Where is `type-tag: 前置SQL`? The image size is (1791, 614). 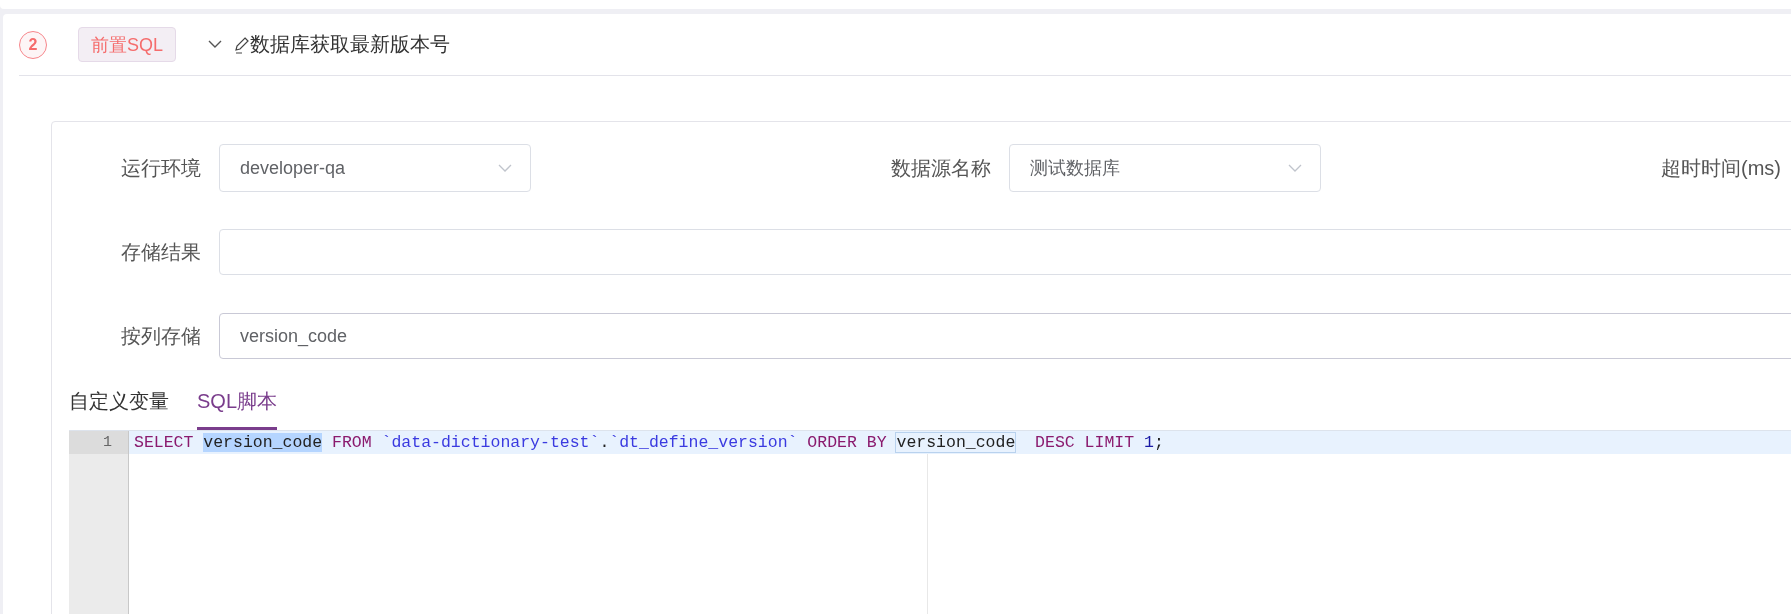 type-tag: 前置SQL is located at coordinates (127, 44).